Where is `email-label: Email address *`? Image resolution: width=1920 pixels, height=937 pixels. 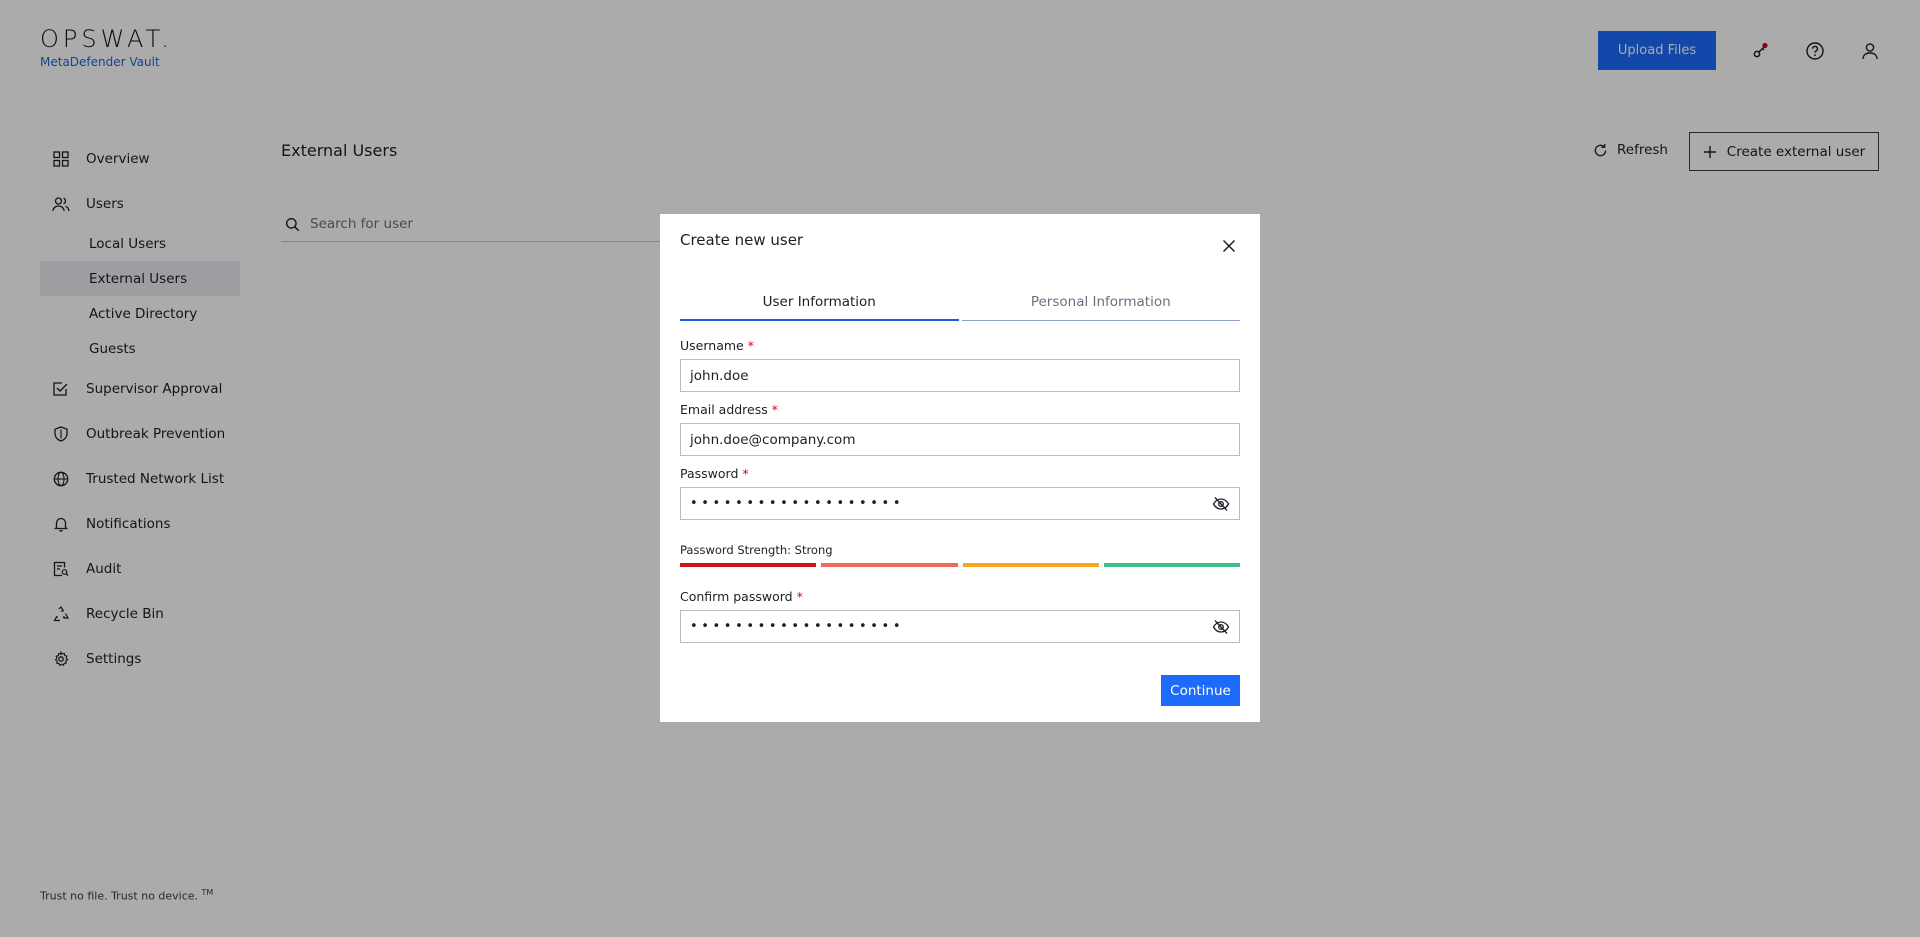 email-label: Email address * is located at coordinates (729, 409).